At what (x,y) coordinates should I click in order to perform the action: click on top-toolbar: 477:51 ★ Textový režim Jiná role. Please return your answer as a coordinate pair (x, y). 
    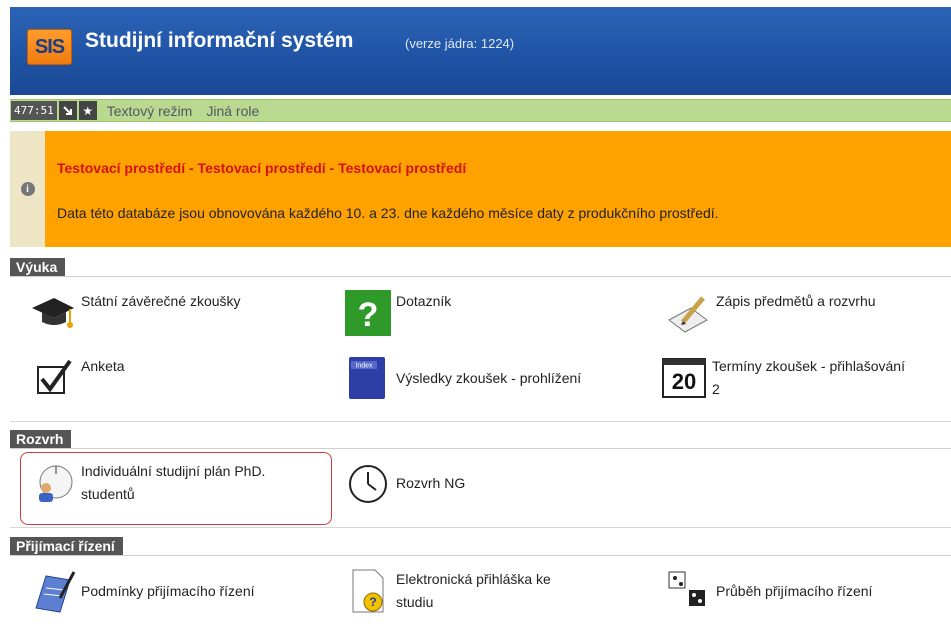
    Looking at the image, I should click on (480, 110).